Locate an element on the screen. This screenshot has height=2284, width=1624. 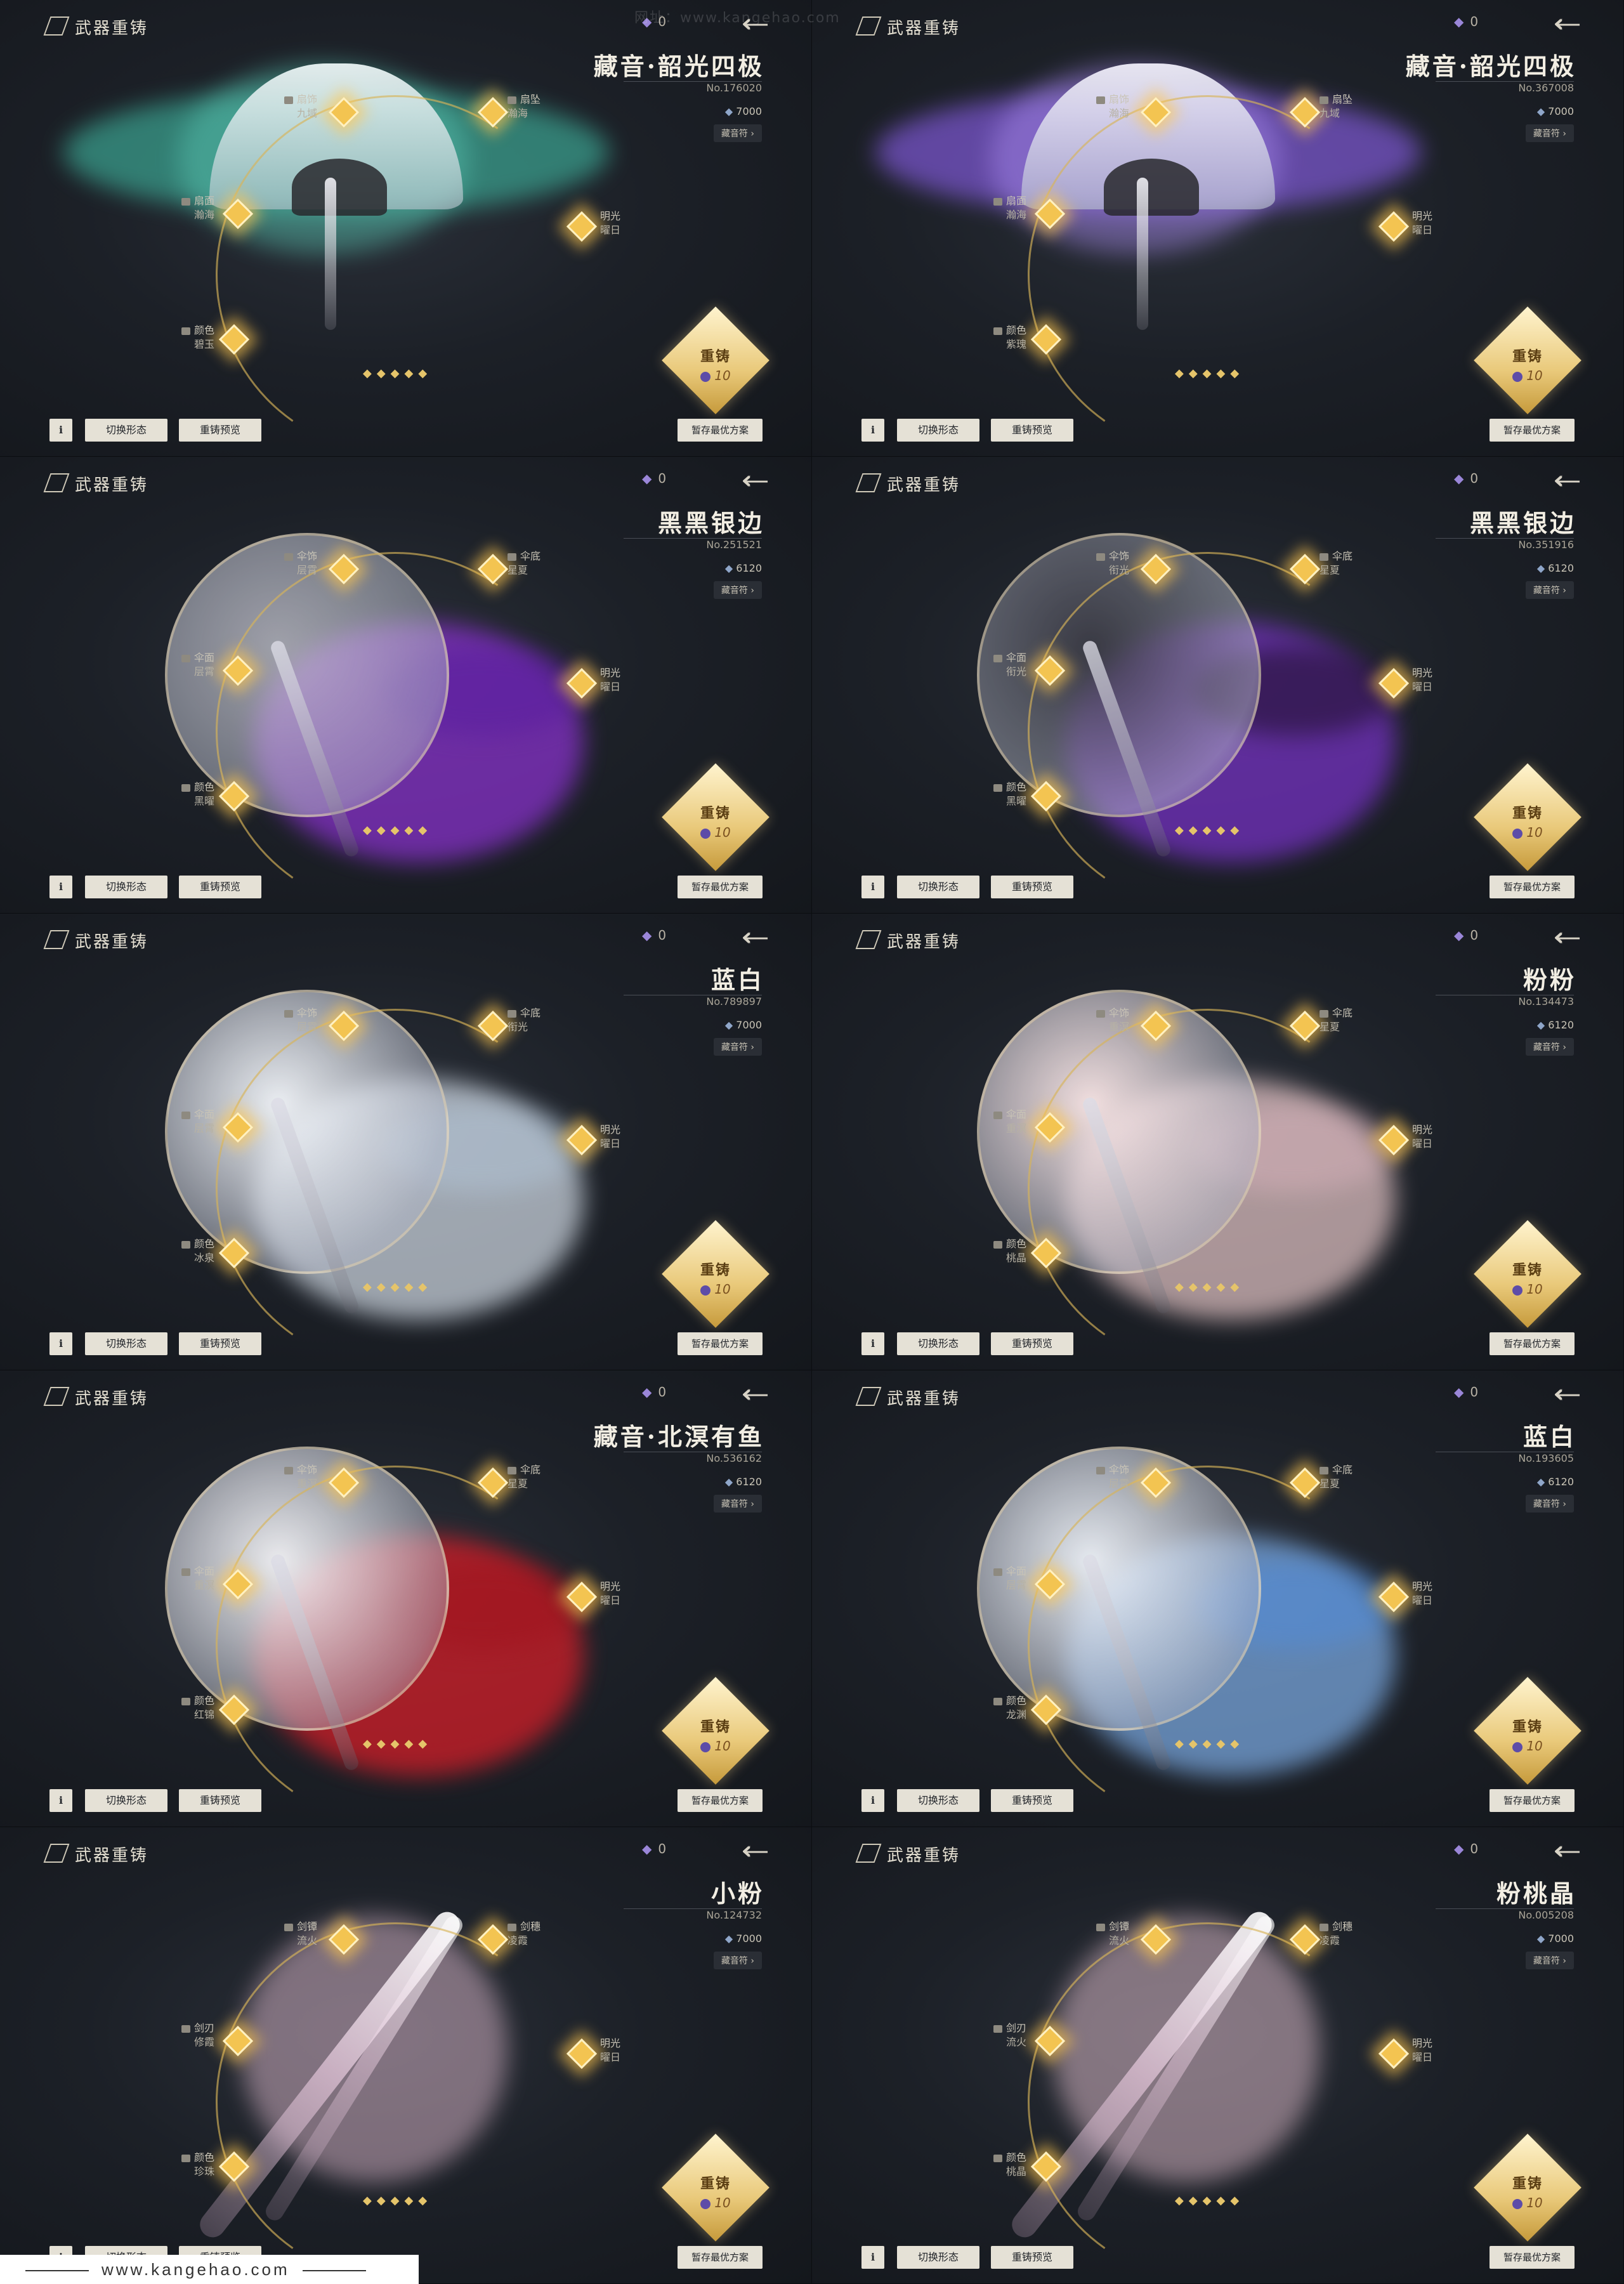
part-label: 伞饰 重溟 is located at coordinates (291, 1477).